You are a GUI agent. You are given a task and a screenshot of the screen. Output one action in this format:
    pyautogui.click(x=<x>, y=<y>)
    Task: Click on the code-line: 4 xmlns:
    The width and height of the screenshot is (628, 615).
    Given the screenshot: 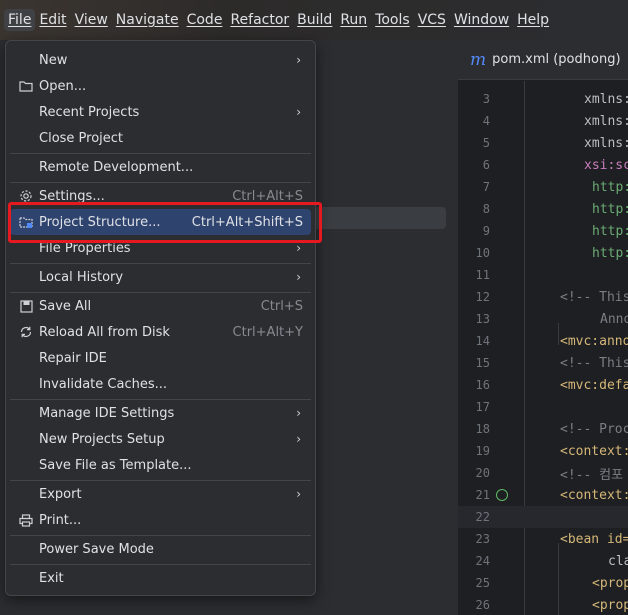 What is the action you would take?
    pyautogui.click(x=555, y=121)
    